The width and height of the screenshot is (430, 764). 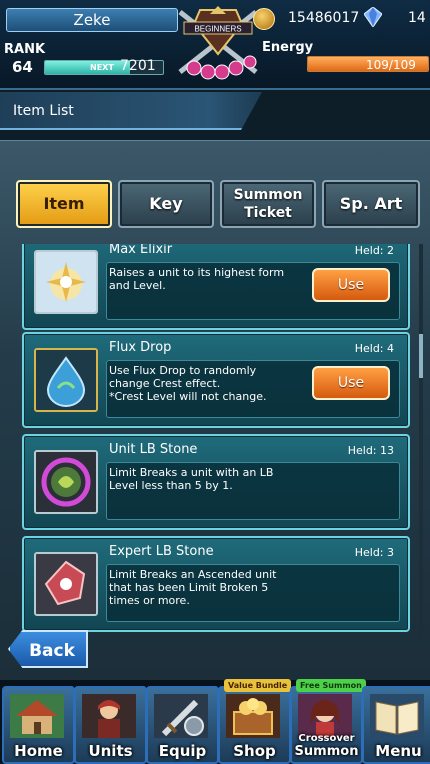 I want to click on expert-lb-stone-icon, so click(x=66, y=584).